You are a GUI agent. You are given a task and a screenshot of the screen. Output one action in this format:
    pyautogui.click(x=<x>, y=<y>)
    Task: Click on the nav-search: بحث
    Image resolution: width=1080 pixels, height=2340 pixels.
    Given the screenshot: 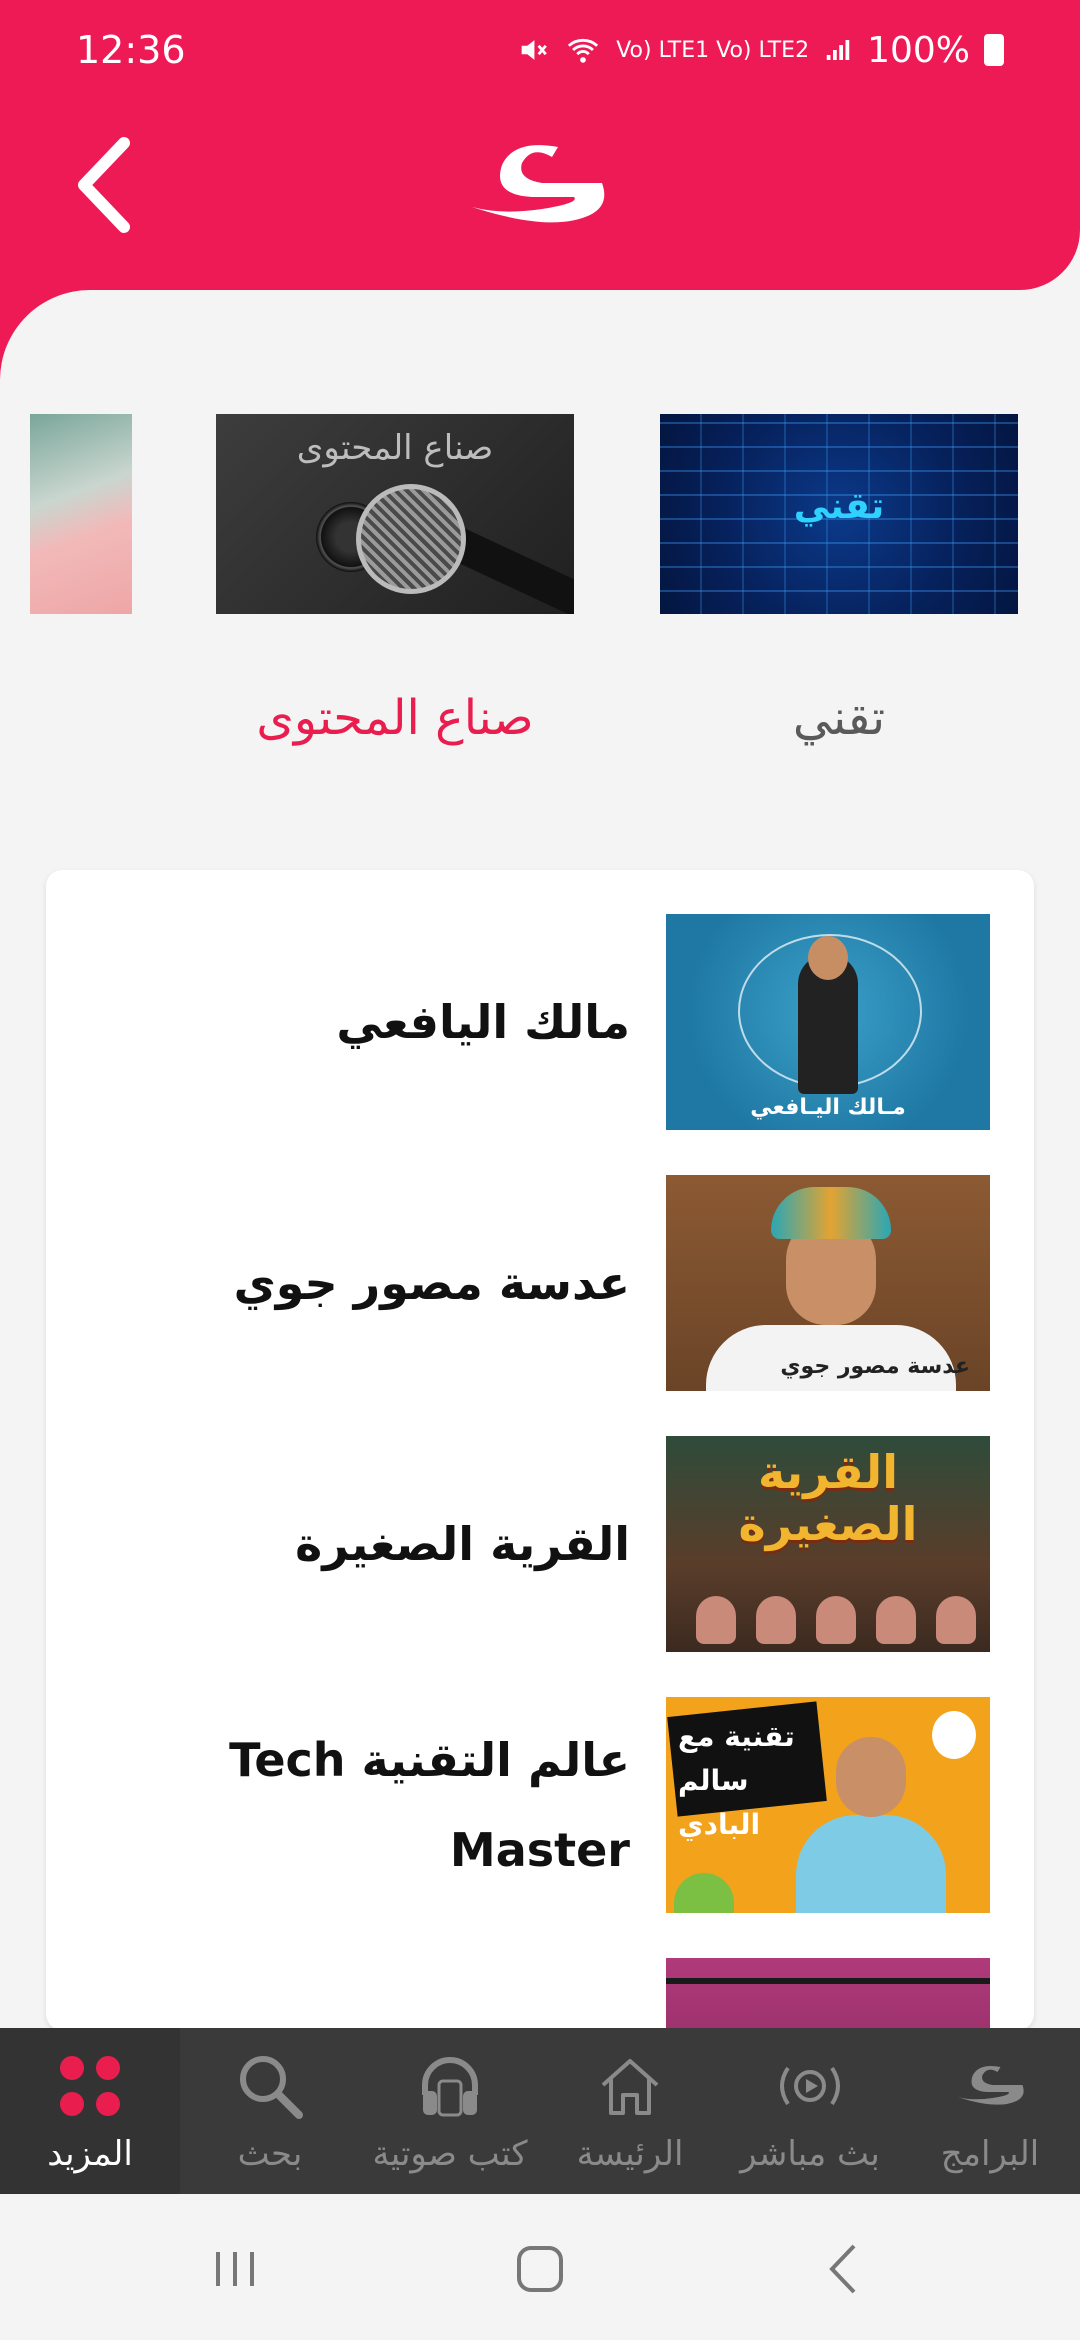 What is the action you would take?
    pyautogui.click(x=270, y=2111)
    